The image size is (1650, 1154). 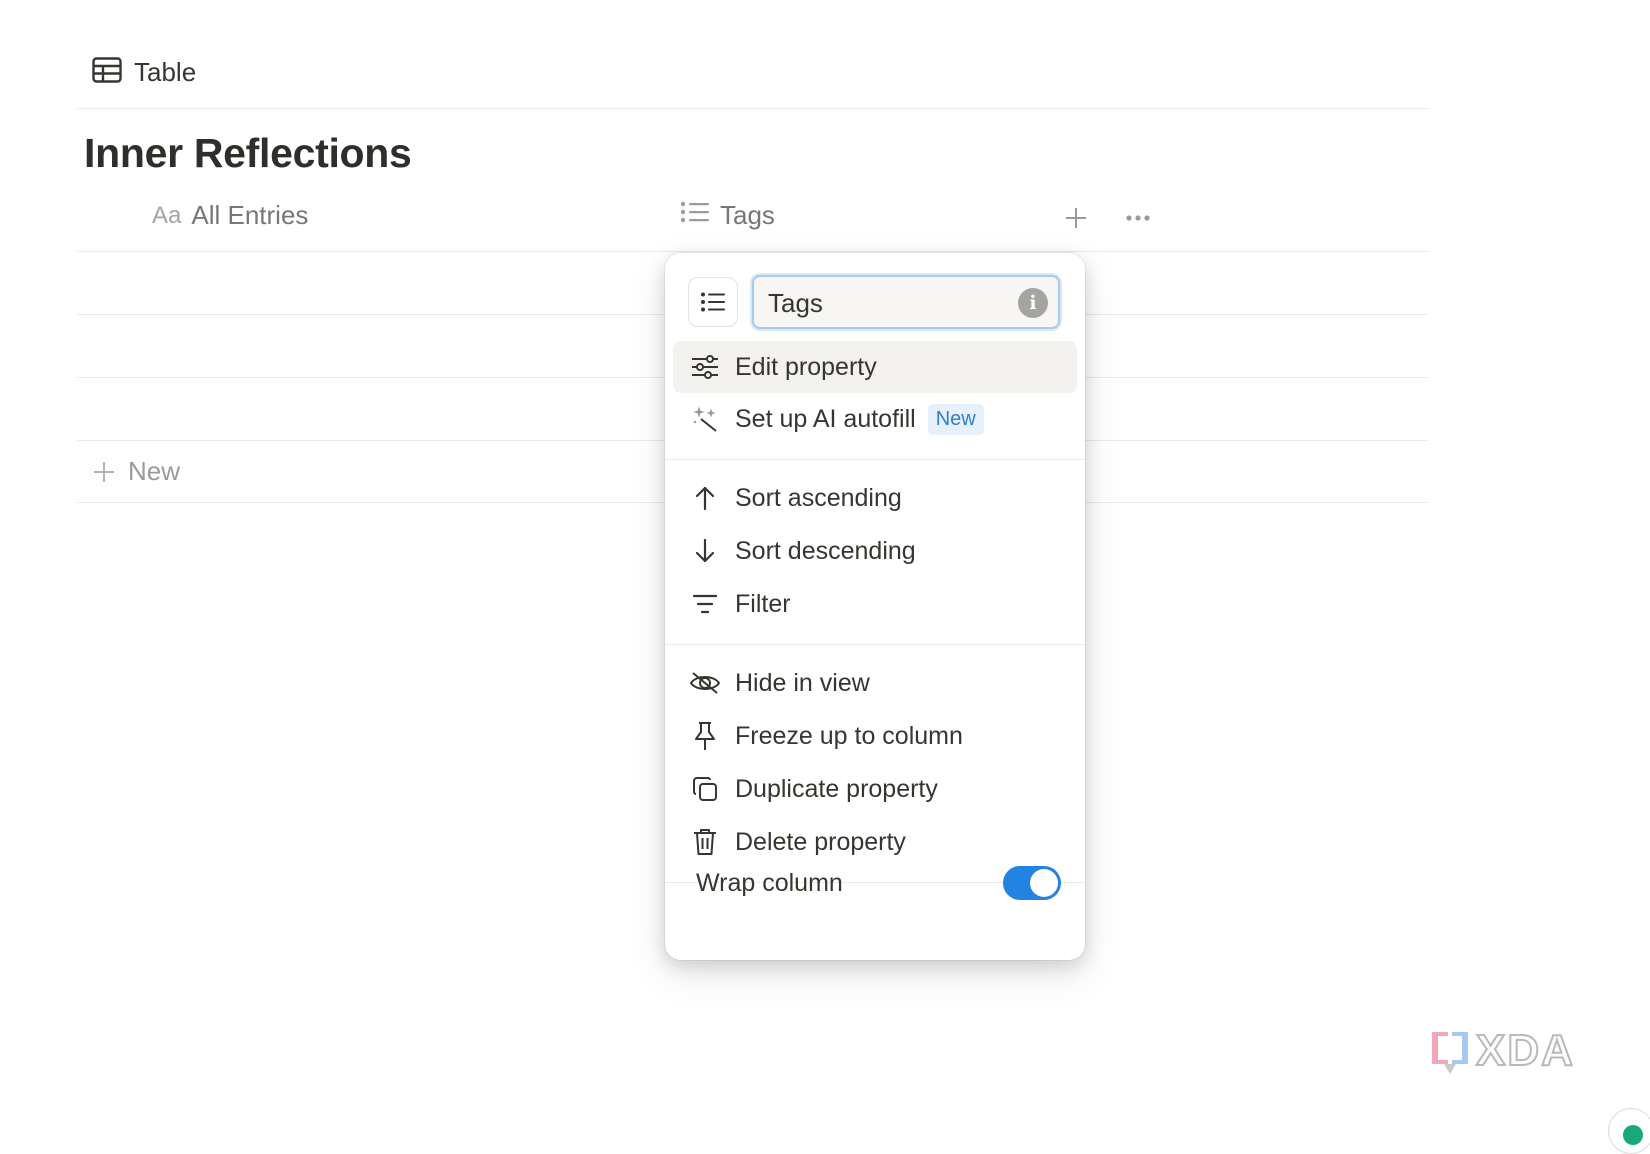 I want to click on more-horizontal-icon, so click(x=1138, y=218).